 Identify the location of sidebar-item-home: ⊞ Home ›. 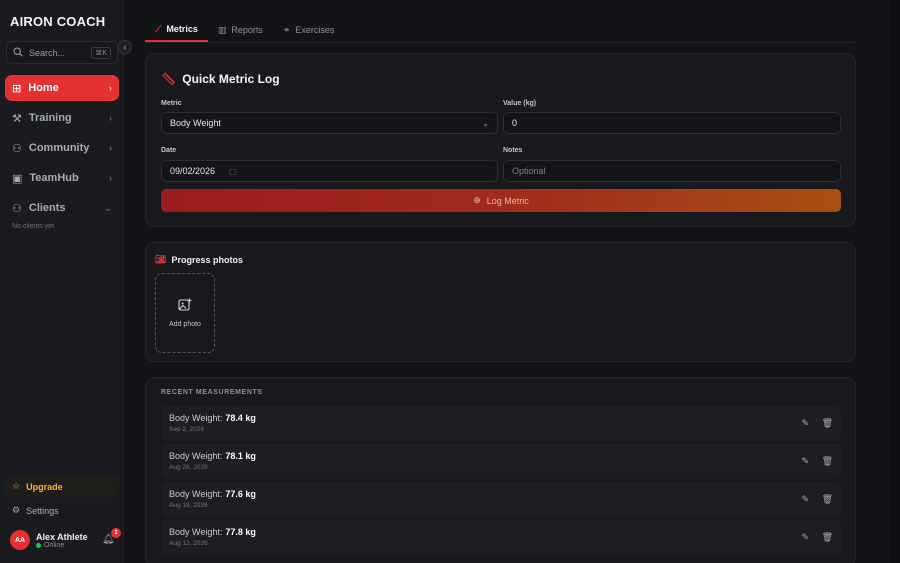
(62, 88).